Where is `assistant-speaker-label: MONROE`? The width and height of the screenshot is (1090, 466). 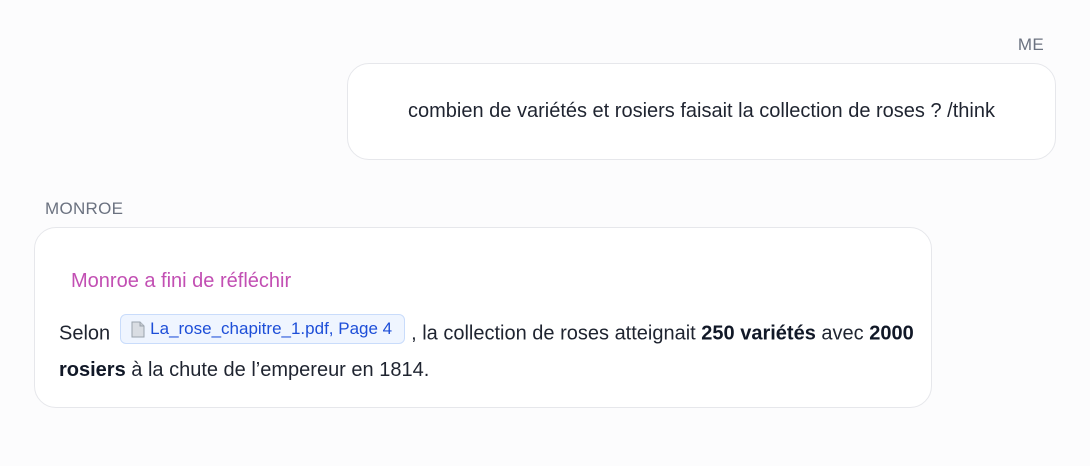 assistant-speaker-label: MONROE is located at coordinates (84, 208).